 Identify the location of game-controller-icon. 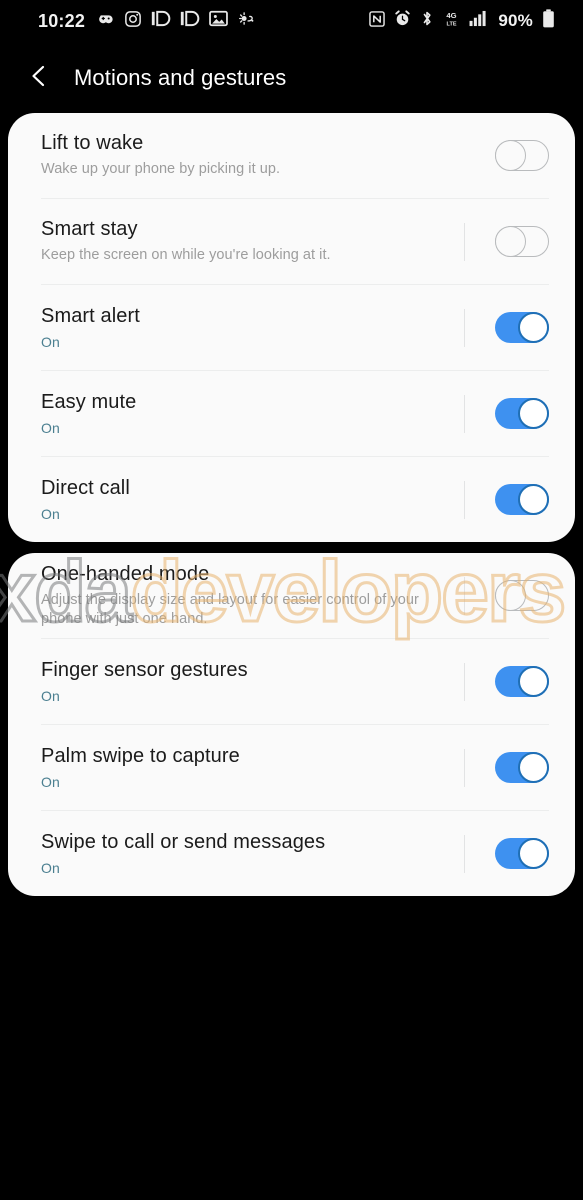
(105, 21).